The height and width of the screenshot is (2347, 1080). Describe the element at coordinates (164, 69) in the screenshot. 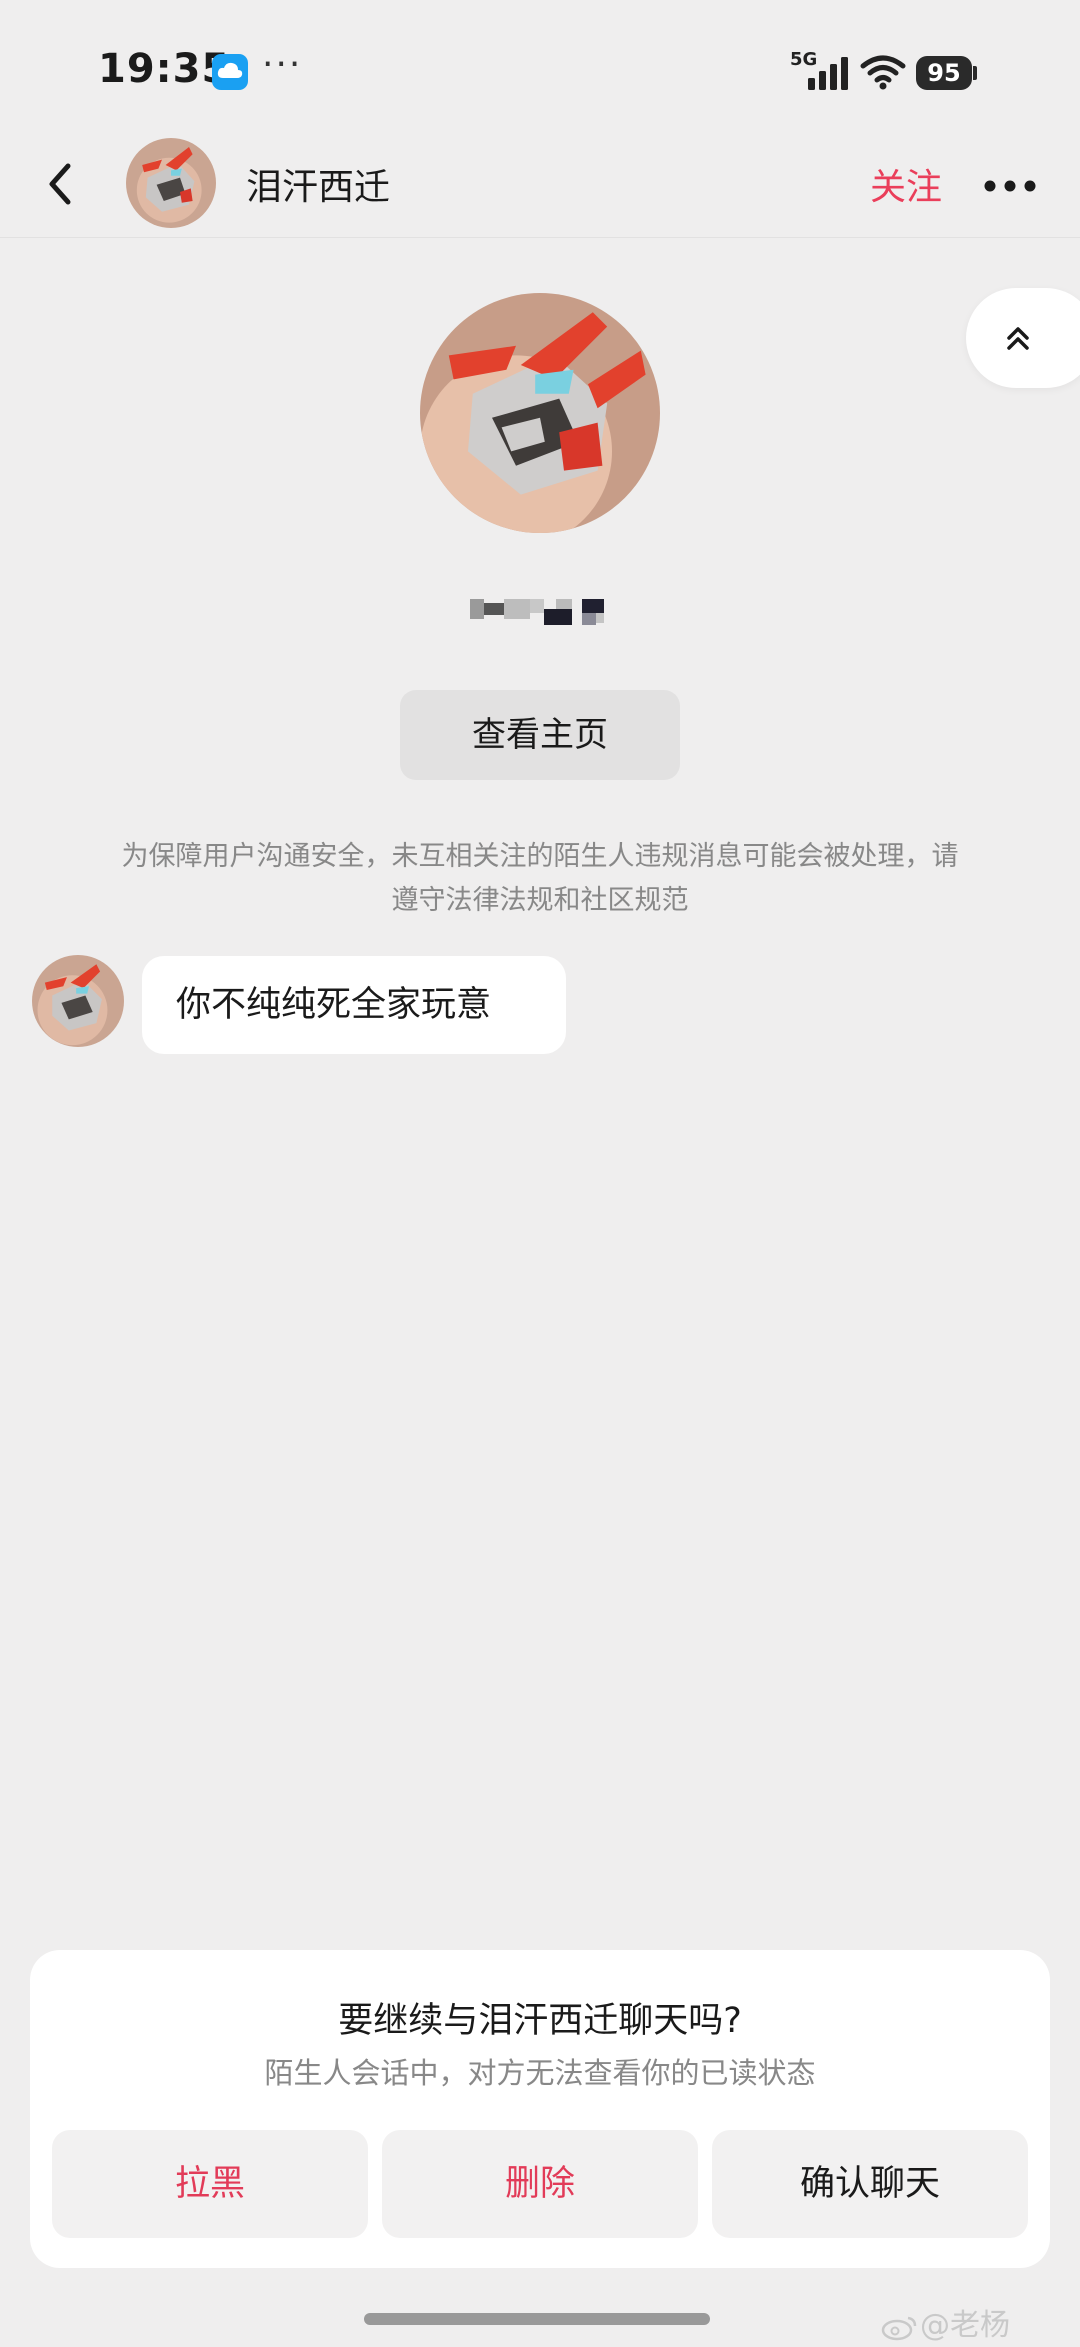

I see `status-time: 19:35` at that location.